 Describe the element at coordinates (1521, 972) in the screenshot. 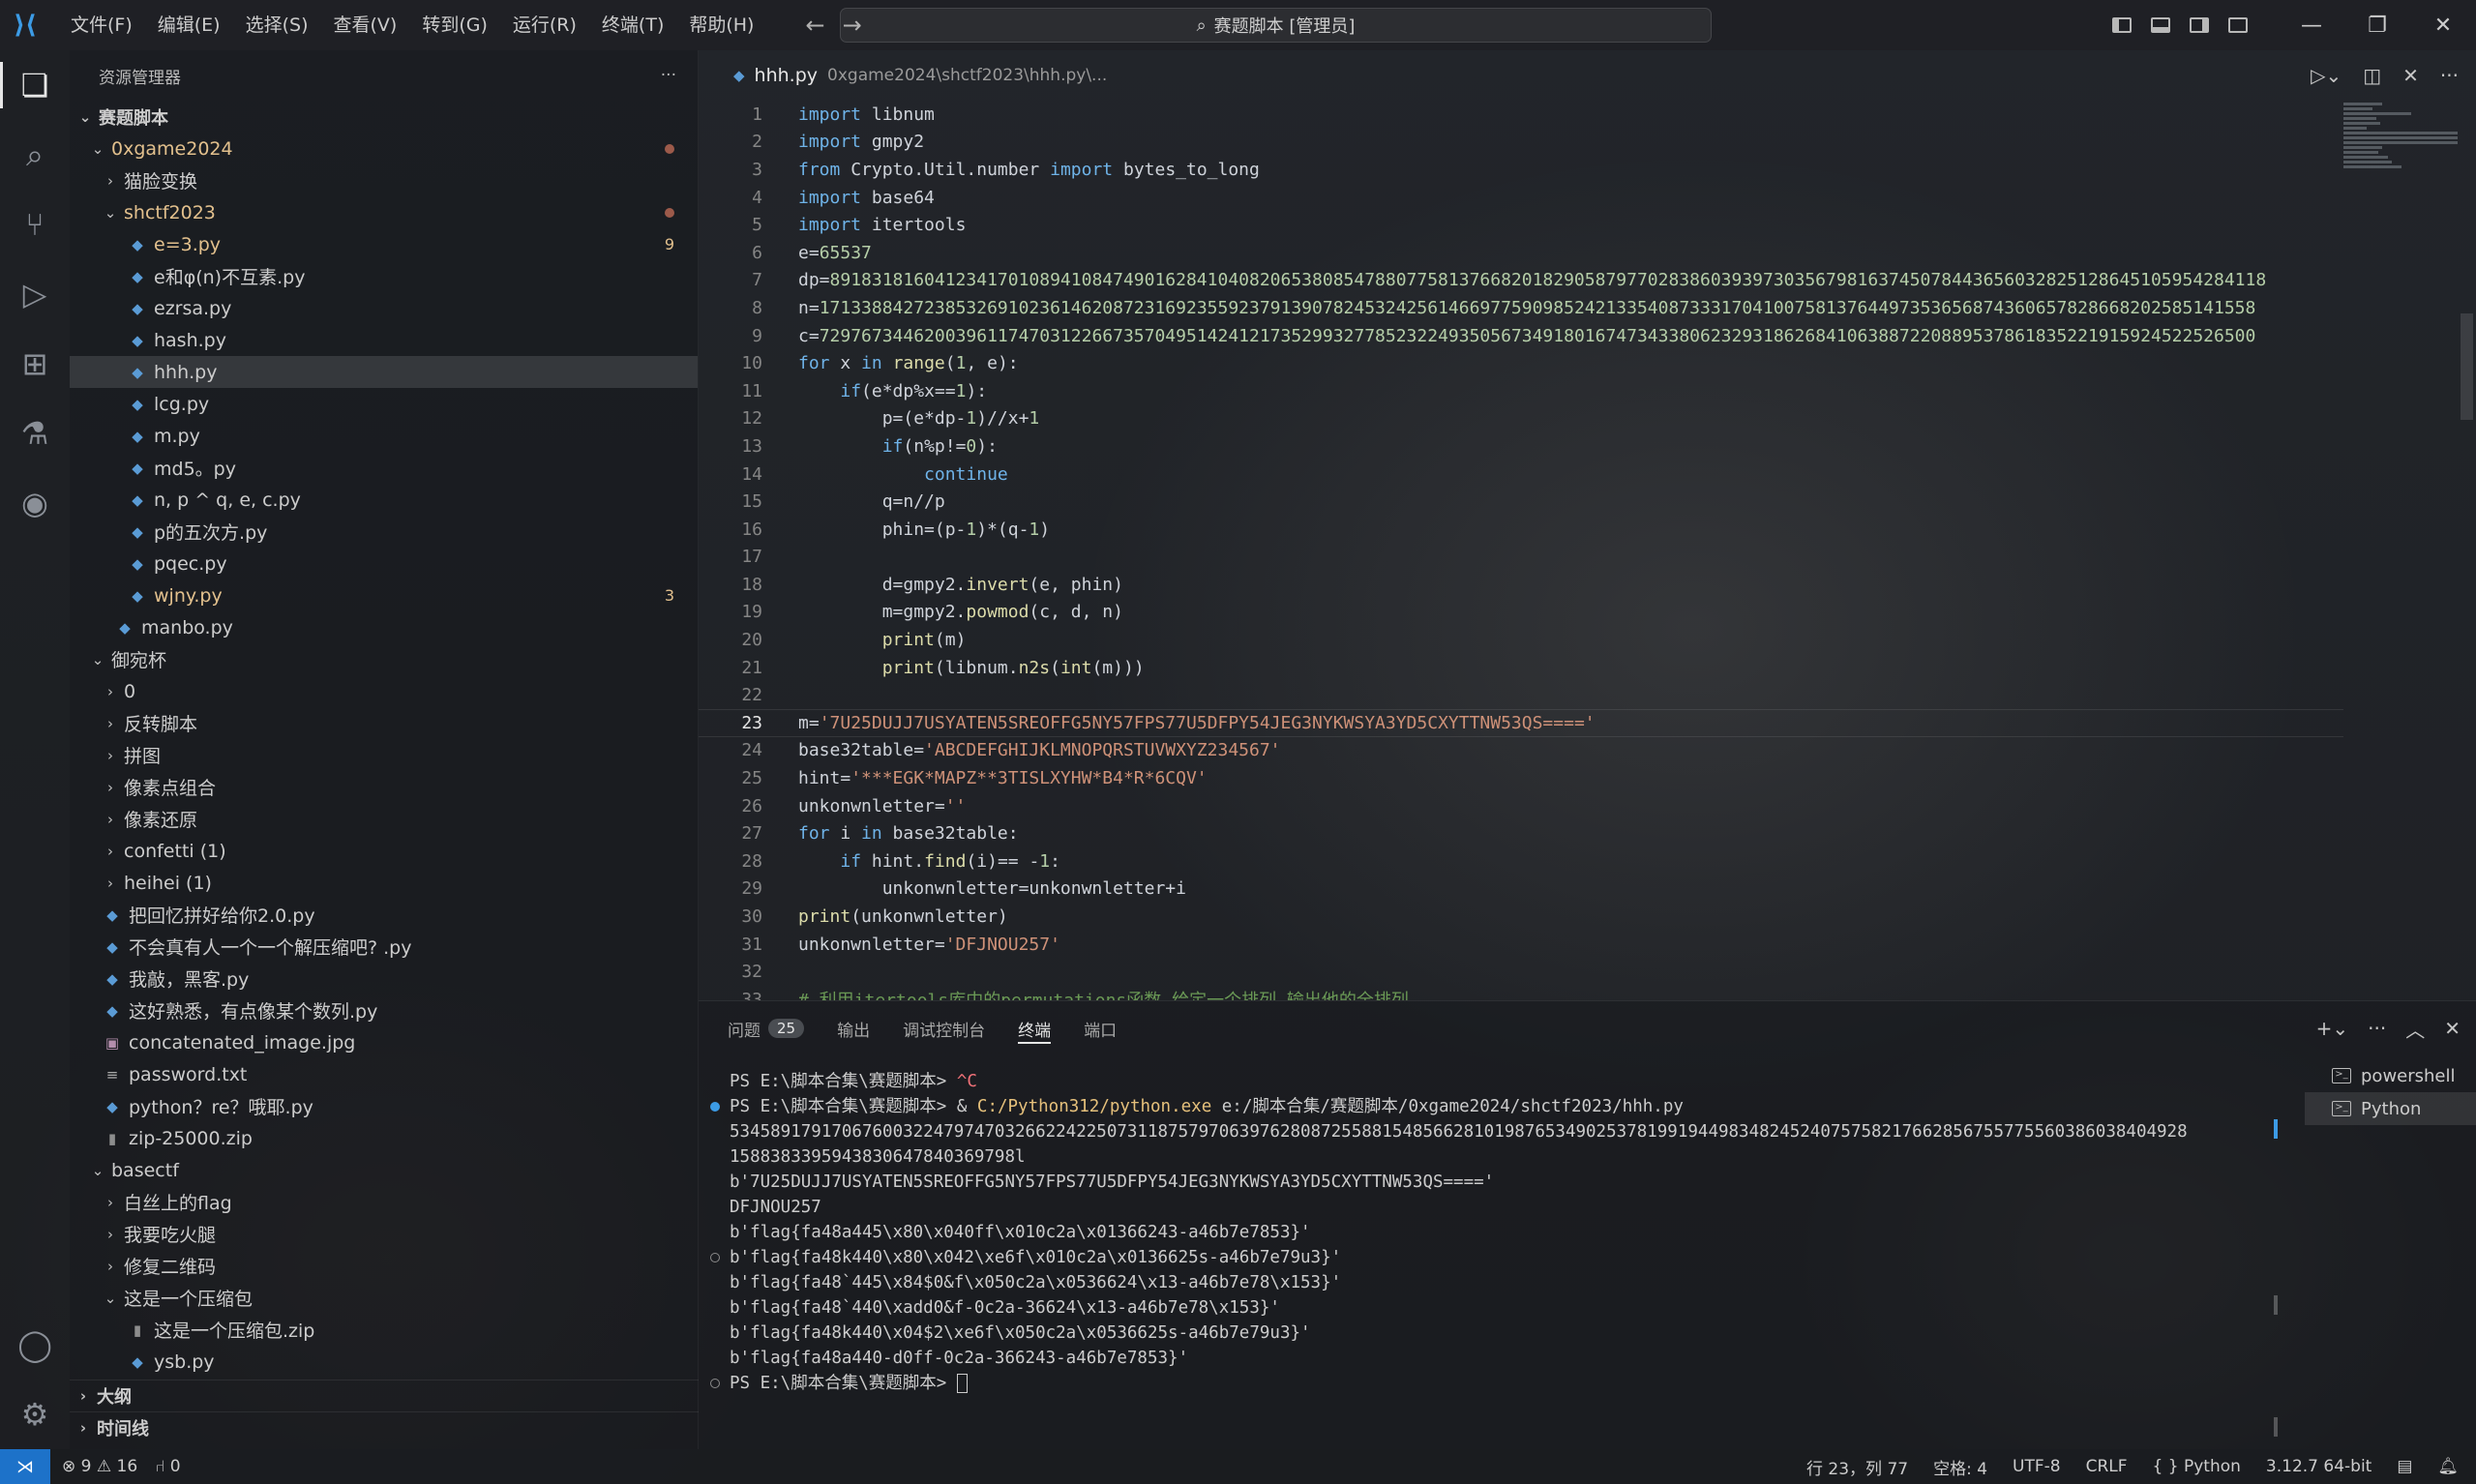

I see `code-line: 32` at that location.